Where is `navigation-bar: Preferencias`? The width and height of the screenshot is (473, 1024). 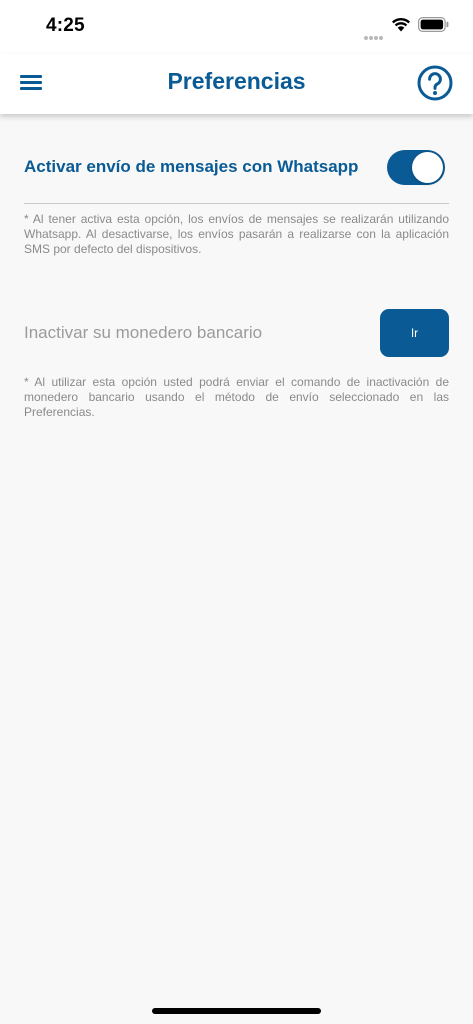 navigation-bar: Preferencias is located at coordinates (236, 84).